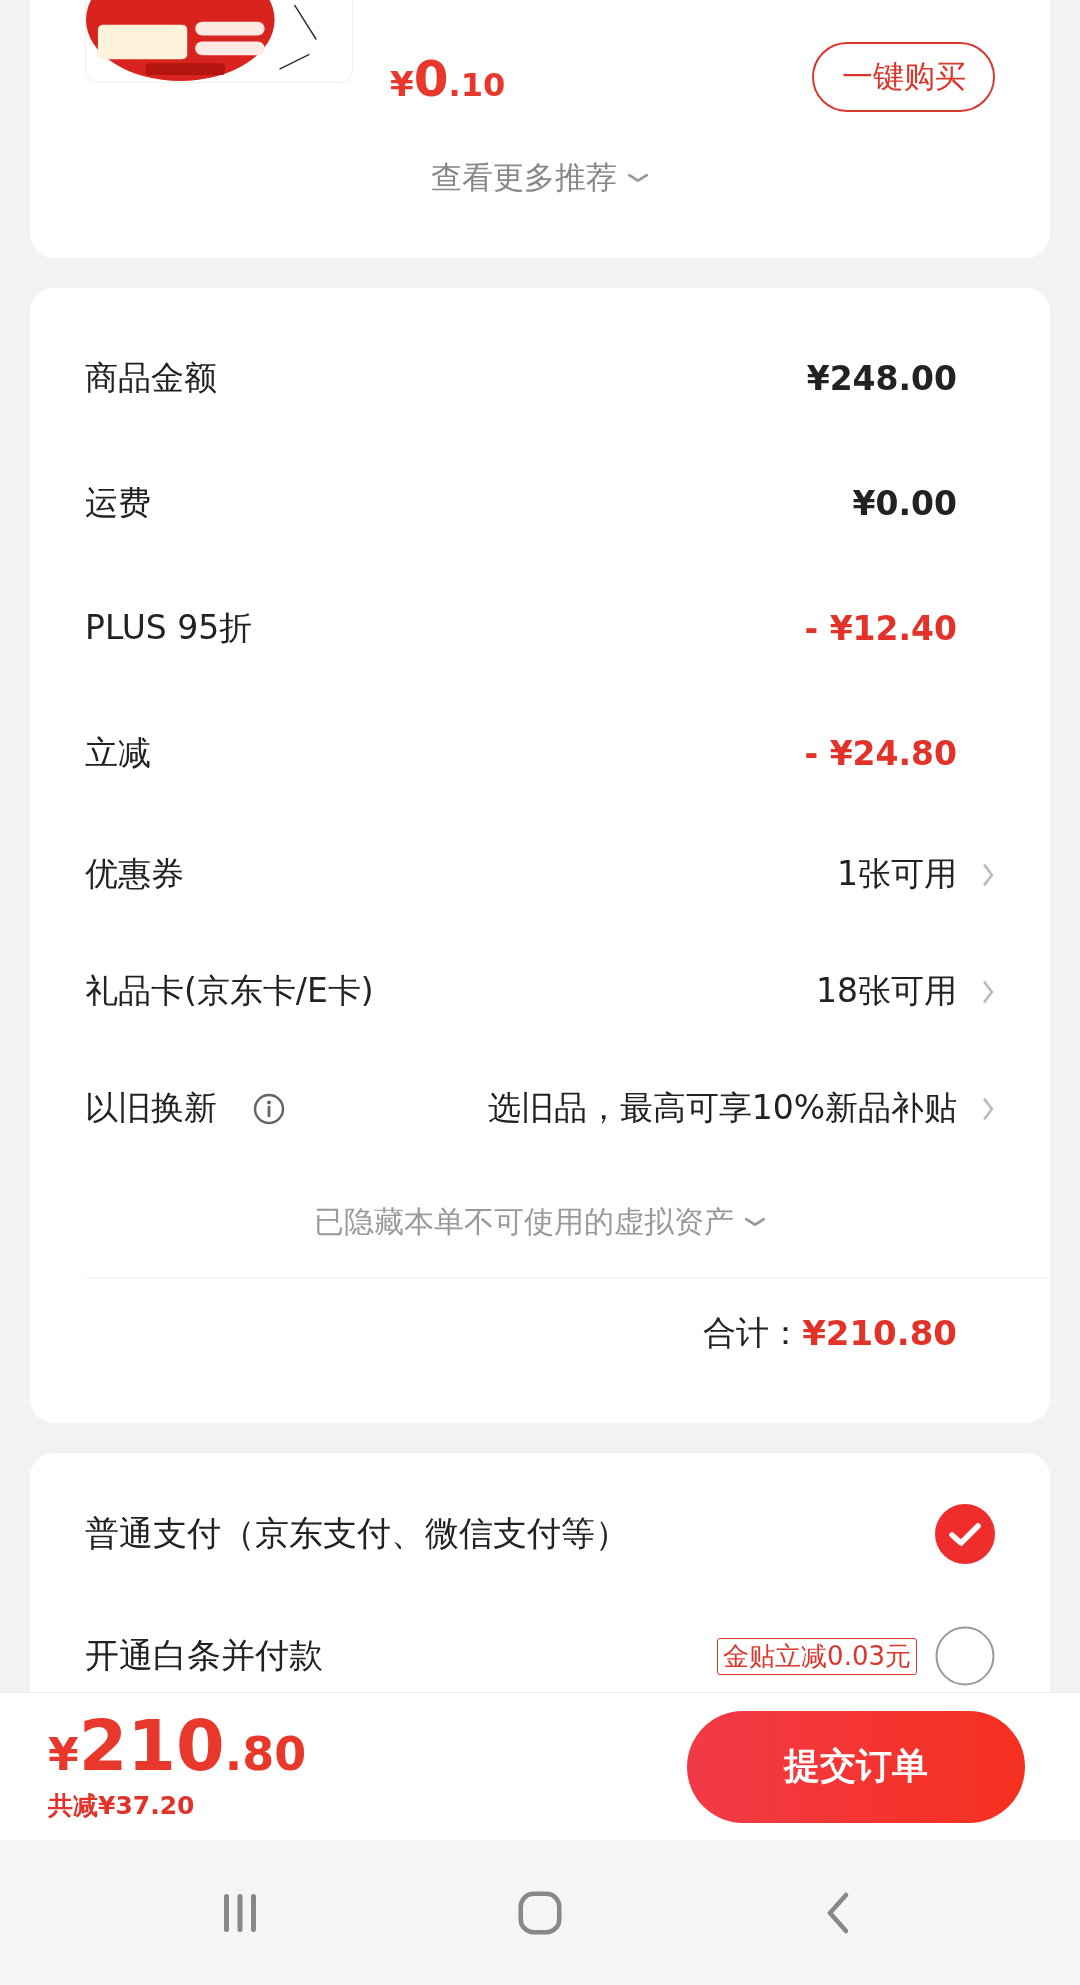 The height and width of the screenshot is (1985, 1080). I want to click on payment-option-label: 普通支付（京东支付、微信支付等）, so click(357, 1534).